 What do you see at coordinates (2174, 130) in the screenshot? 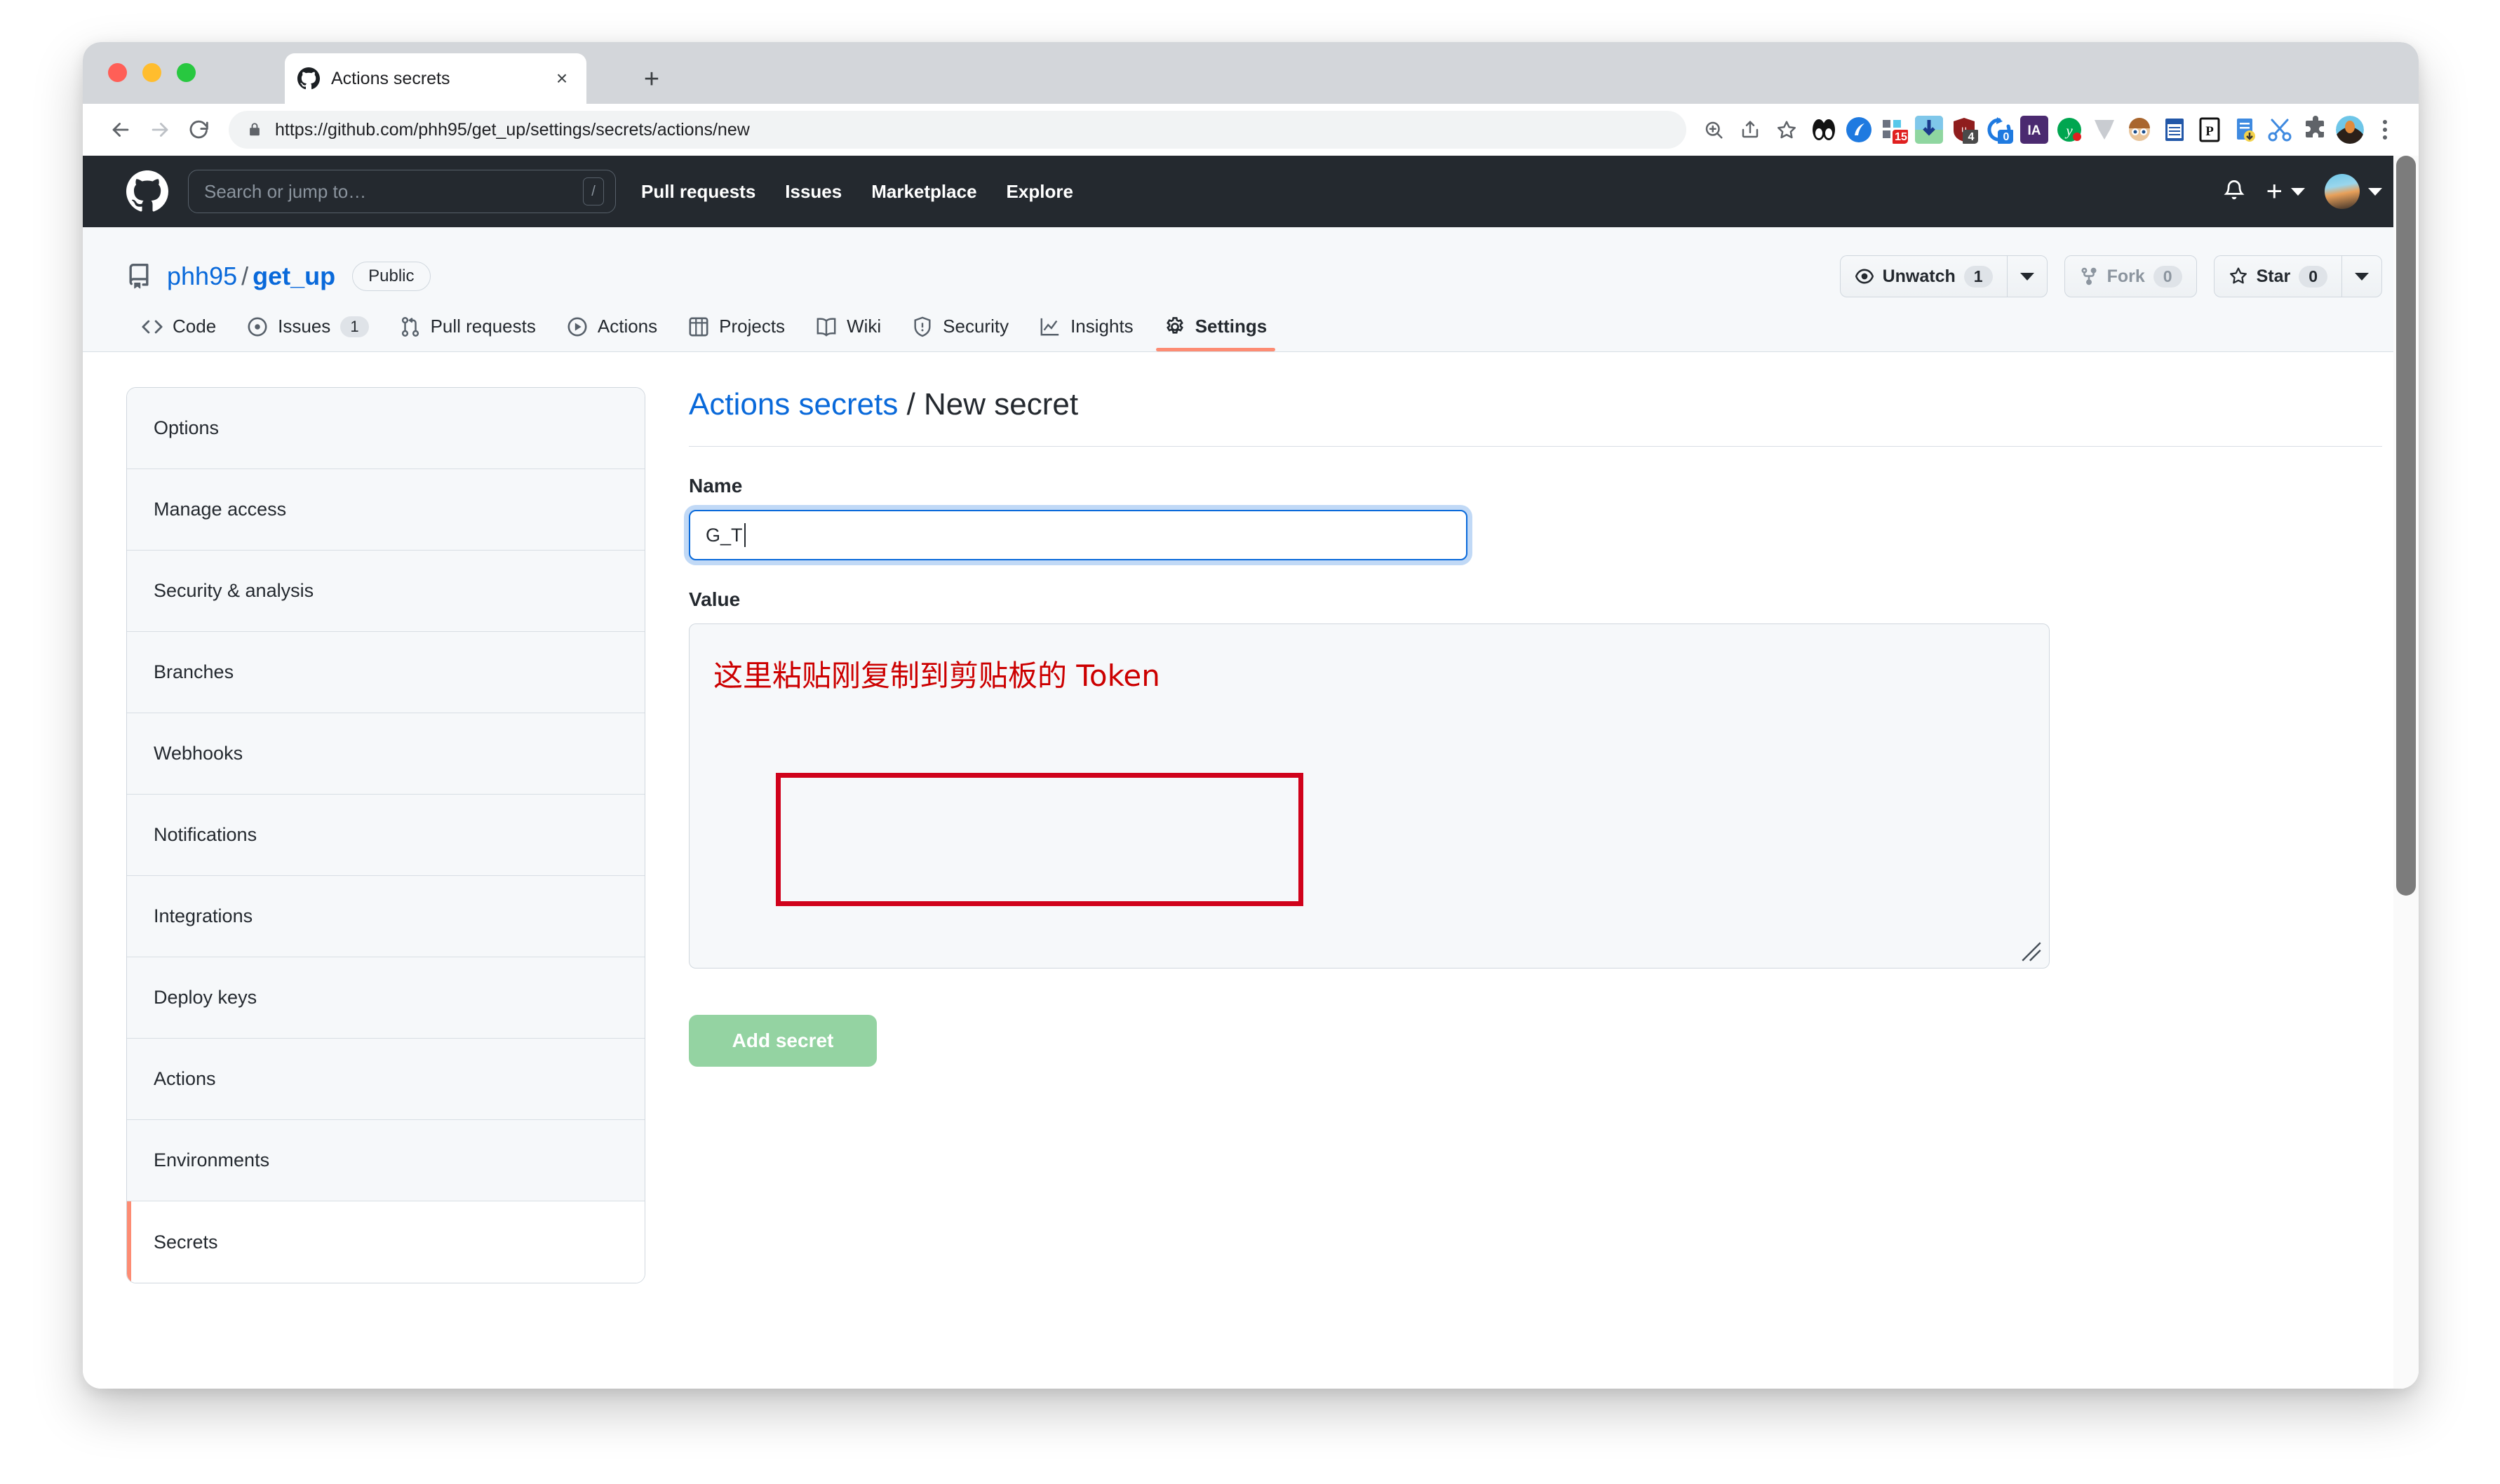
I see `notebook-extension-icon` at bounding box center [2174, 130].